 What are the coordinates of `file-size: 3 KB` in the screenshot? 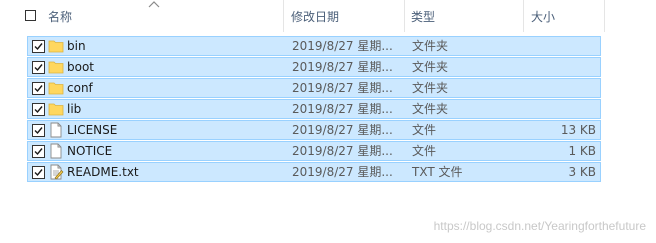 It's located at (582, 172).